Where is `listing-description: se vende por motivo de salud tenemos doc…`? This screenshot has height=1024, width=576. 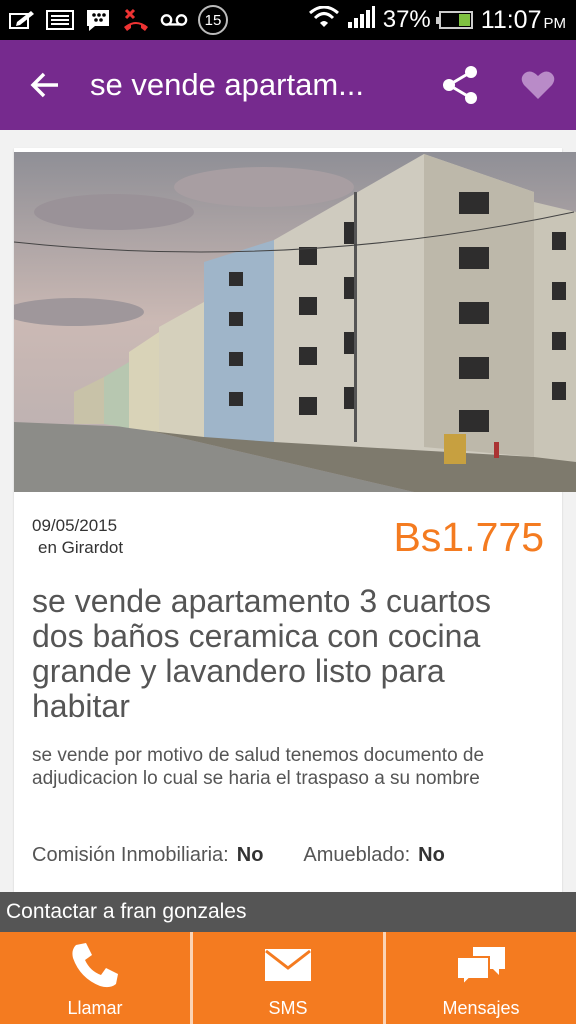
listing-description: se vende por motivo de salud tenemos doc… is located at coordinates (258, 767).